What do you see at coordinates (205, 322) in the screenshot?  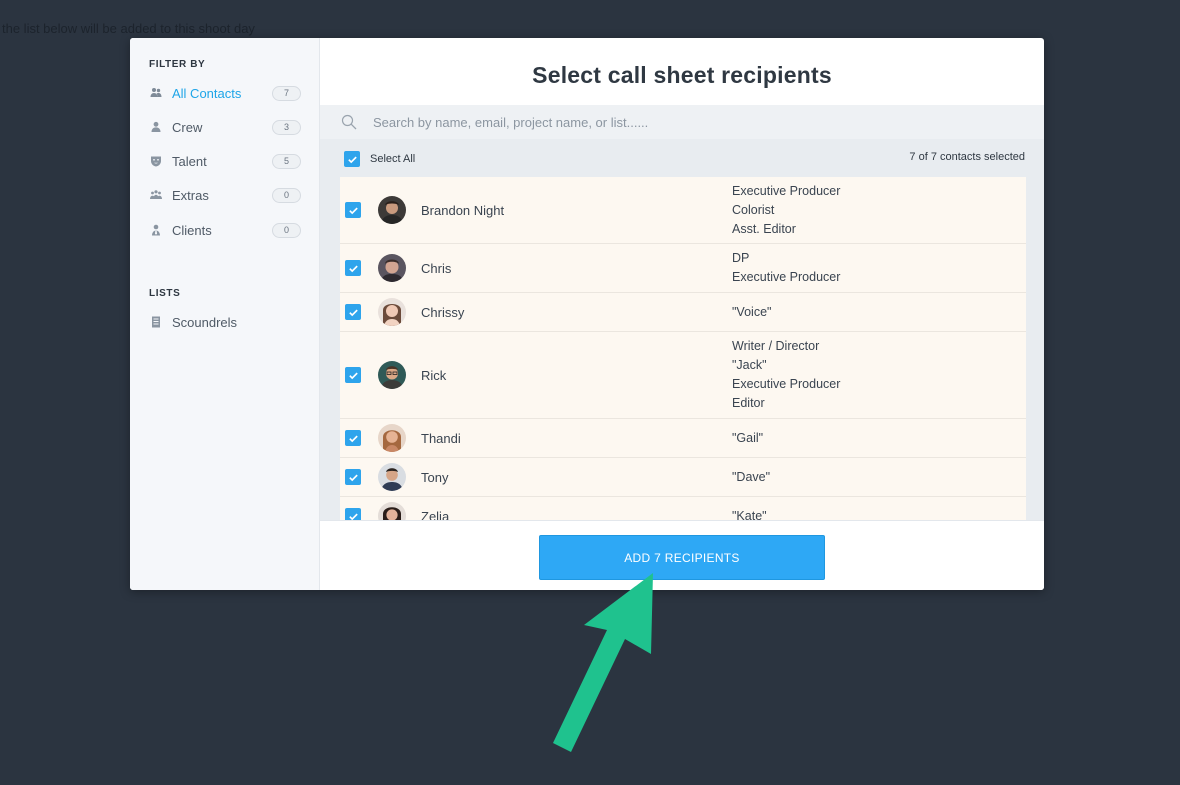 I see `list-label: Scoundrels` at bounding box center [205, 322].